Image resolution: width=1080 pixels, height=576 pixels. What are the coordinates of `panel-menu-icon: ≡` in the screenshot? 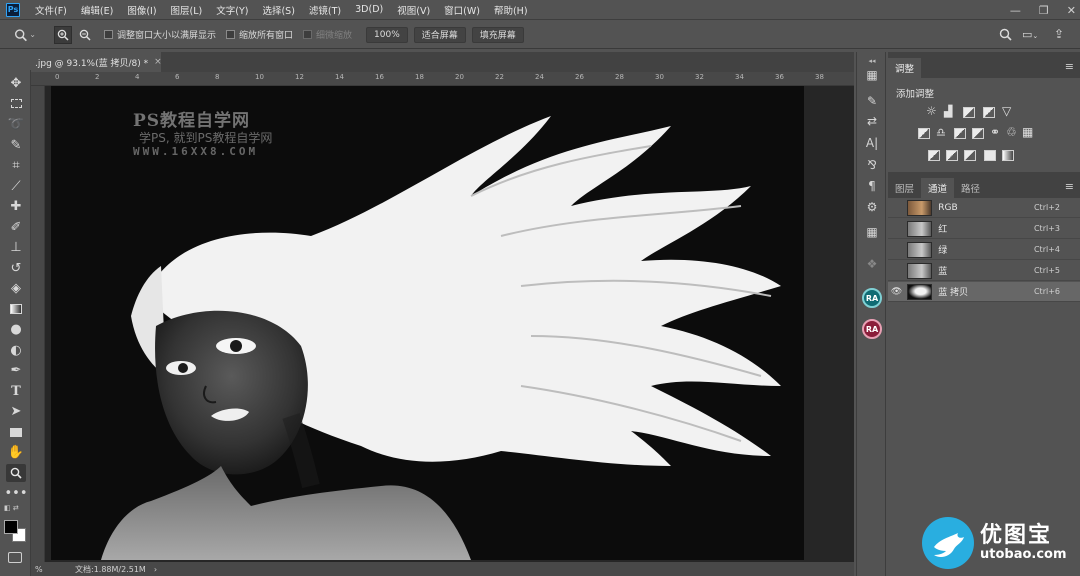 It's located at (1069, 66).